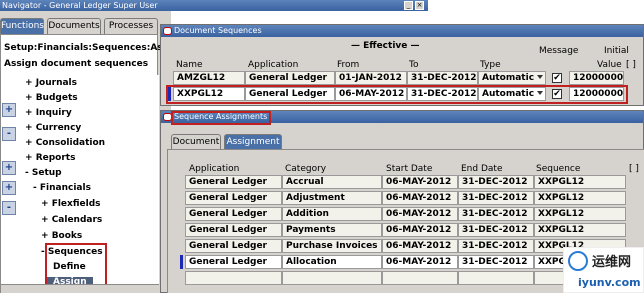 This screenshot has height=293, width=644. I want to click on tab-documents: Documents, so click(74, 26).